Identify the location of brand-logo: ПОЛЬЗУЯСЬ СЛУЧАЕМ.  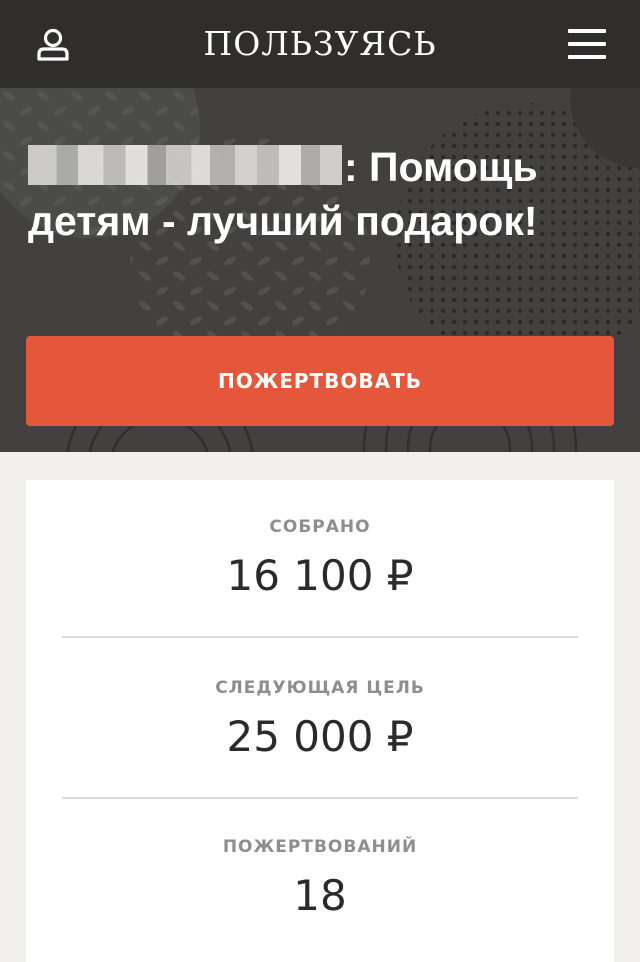
(320, 75).